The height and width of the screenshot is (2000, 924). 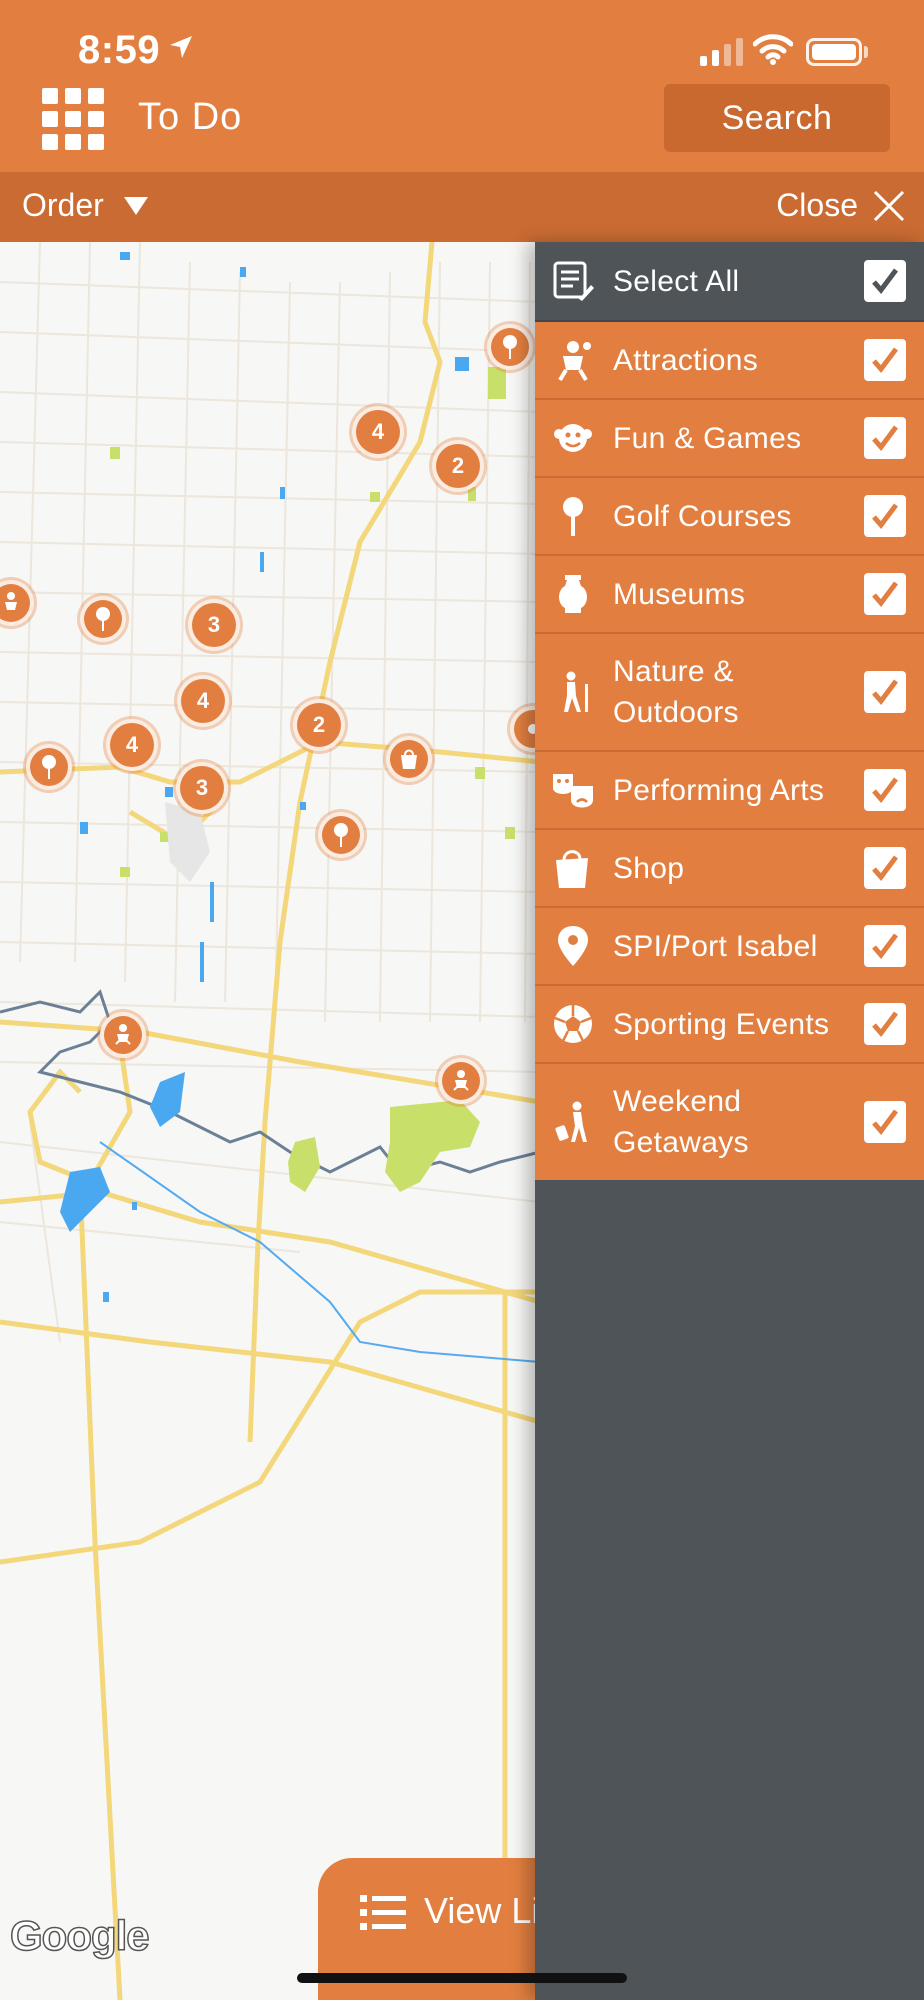 What do you see at coordinates (707, 438) in the screenshot?
I see `category-label: Fun & Games` at bounding box center [707, 438].